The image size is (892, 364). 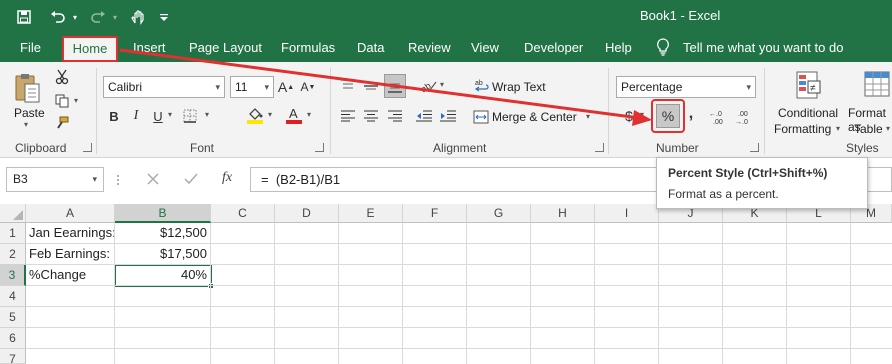 What do you see at coordinates (370, 47) in the screenshot?
I see `tab-data: Data` at bounding box center [370, 47].